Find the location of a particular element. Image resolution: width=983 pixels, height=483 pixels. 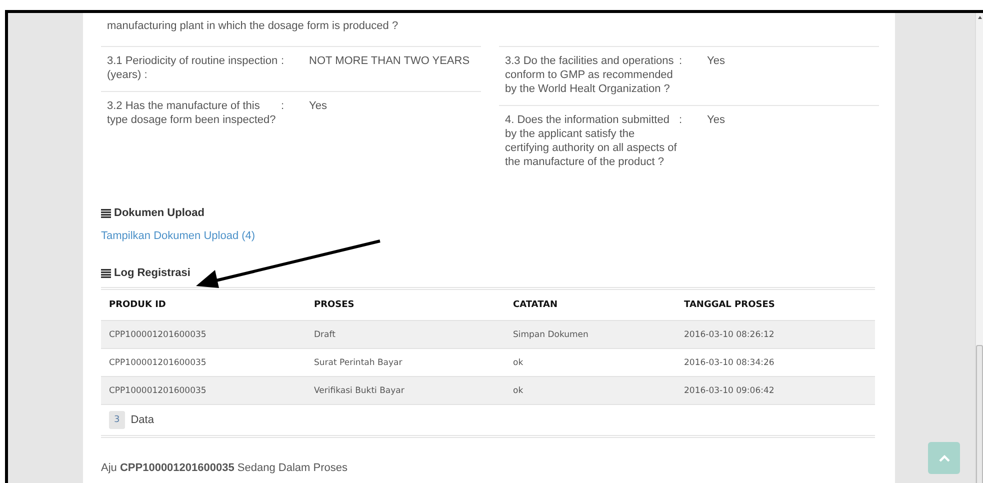

question-text: 3.1 Periodicity of routine inspection (years) : is located at coordinates (193, 68).